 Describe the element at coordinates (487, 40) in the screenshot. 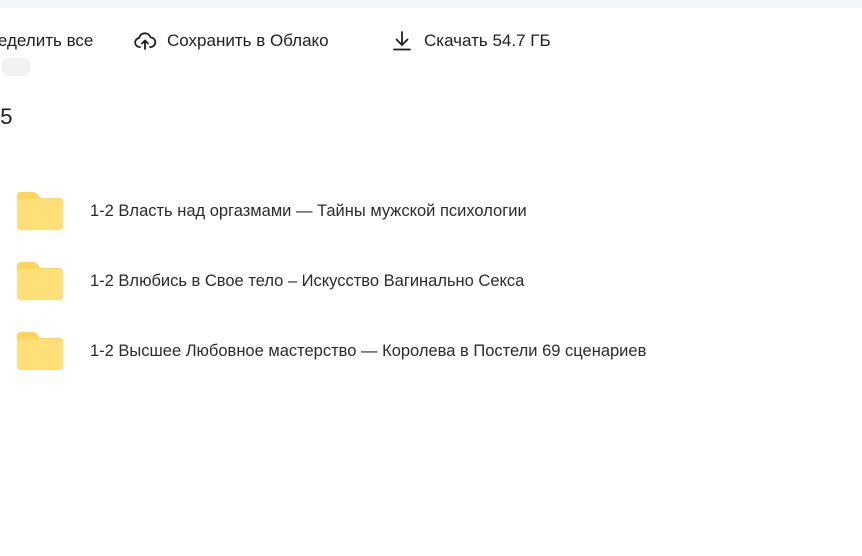

I see `download-label: Скачать 54.7 ГБ` at that location.